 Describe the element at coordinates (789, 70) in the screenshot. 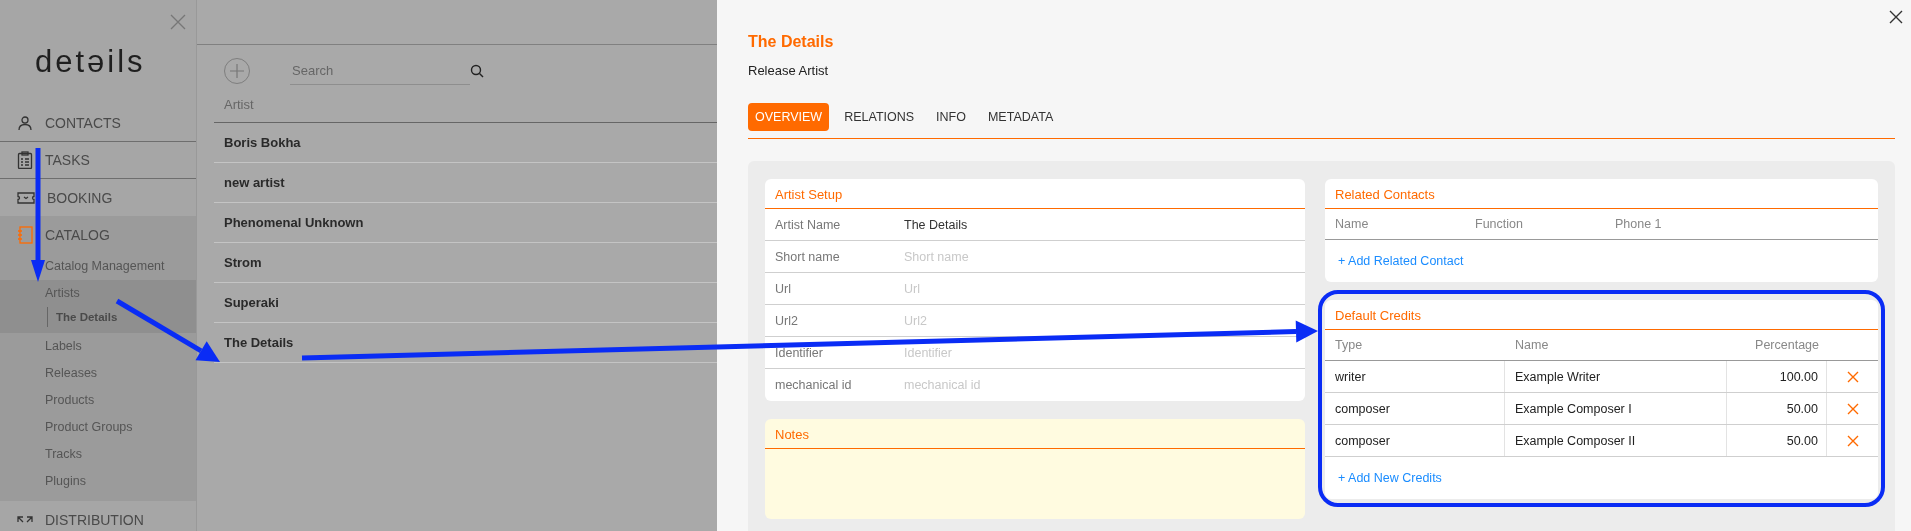

I see `detail-subtitle: Release Artist` at that location.